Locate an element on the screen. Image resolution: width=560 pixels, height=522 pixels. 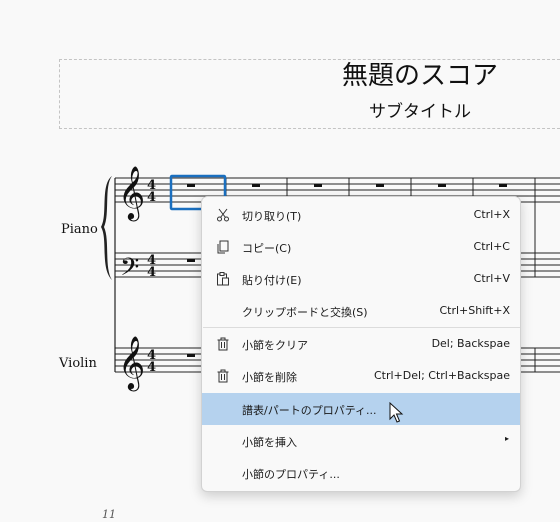
menu-item-label: コピー(C) is located at coordinates (267, 248).